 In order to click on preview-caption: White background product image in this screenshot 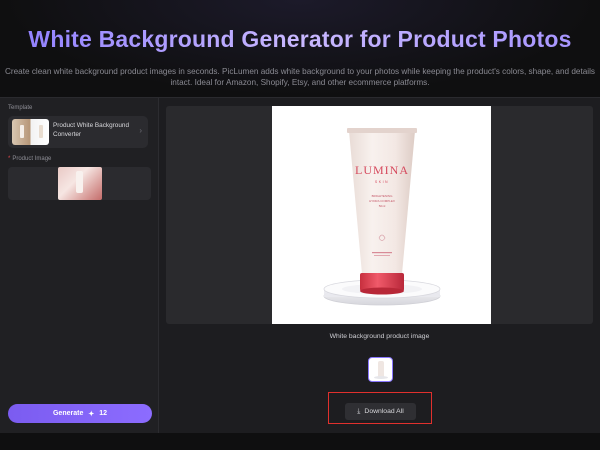, I will do `click(379, 336)`.